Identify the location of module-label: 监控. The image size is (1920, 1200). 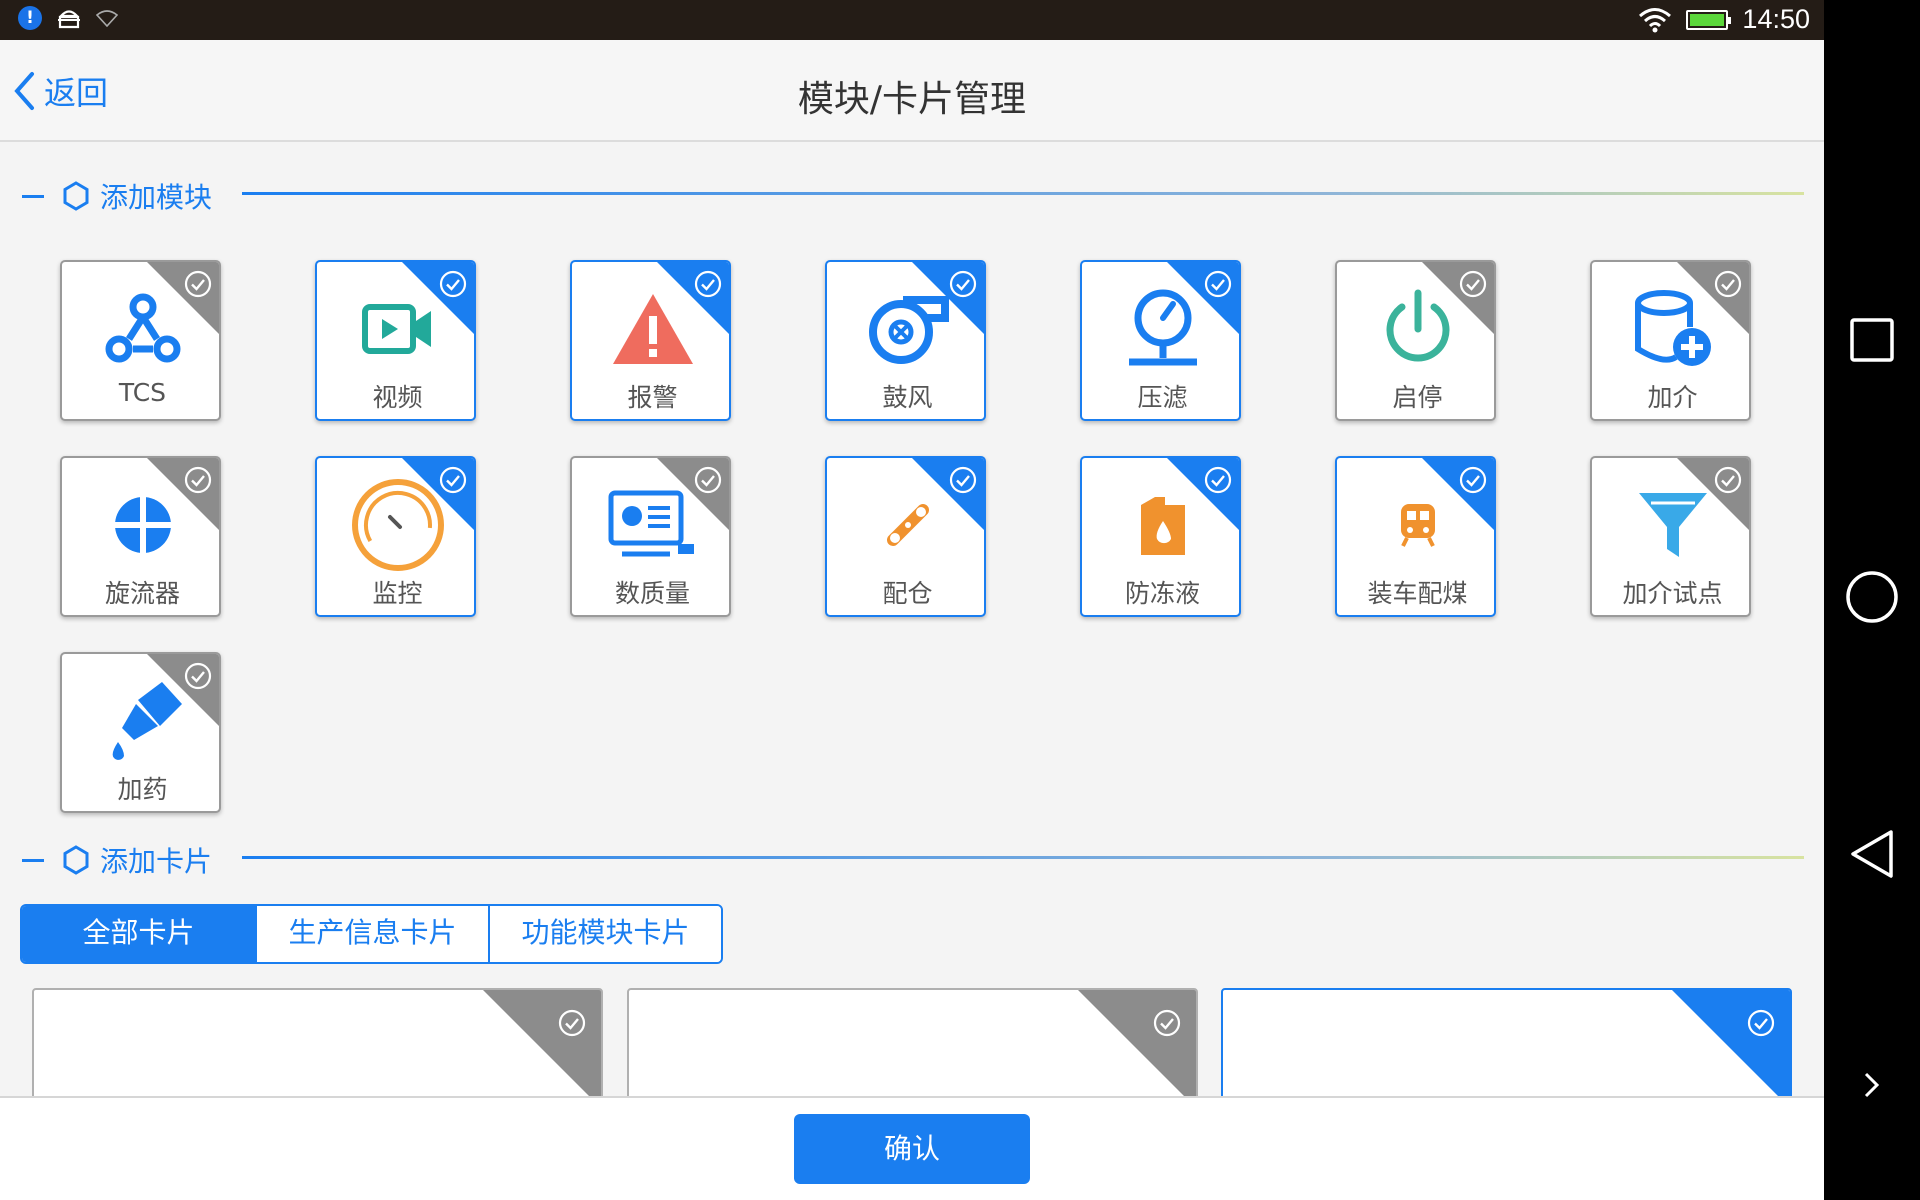
(397, 593).